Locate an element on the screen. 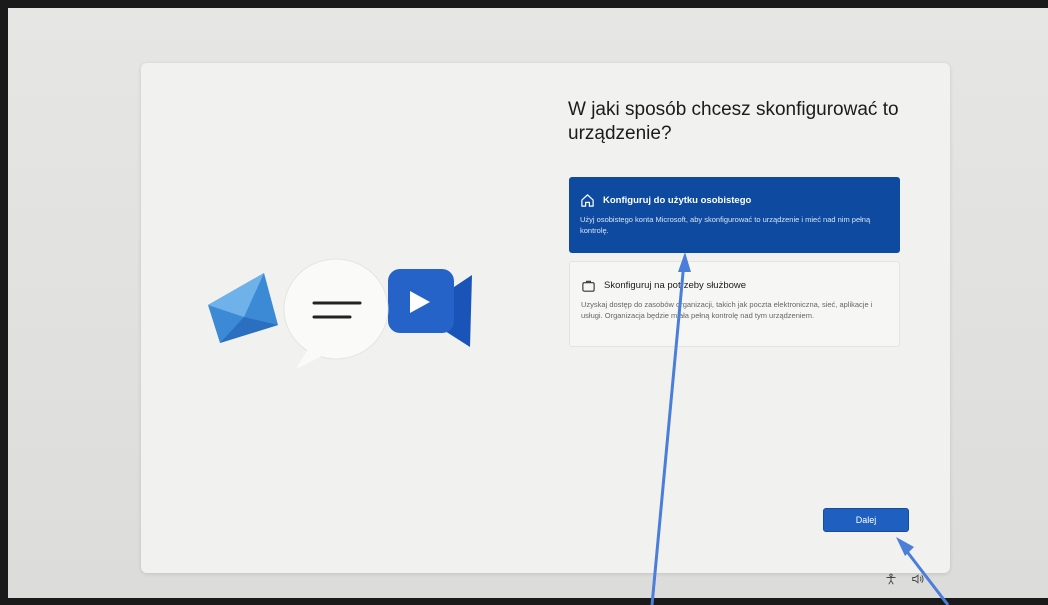 The height and width of the screenshot is (605, 1048). mail-icon is located at coordinates (243, 308).